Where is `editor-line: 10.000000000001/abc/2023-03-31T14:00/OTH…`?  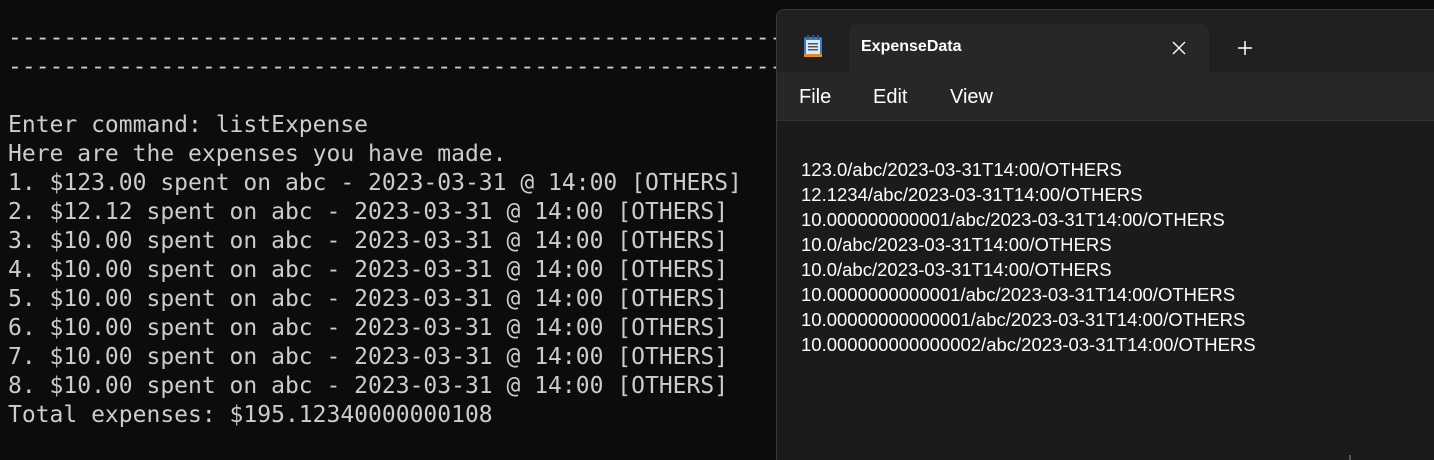 editor-line: 10.000000000001/abc/2023-03-31T14:00/OTH… is located at coordinates (1013, 219).